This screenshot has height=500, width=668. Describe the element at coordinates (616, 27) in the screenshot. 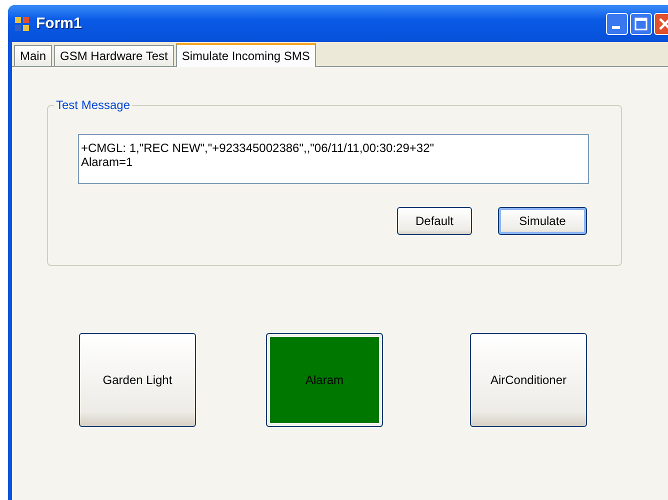

I see `minimize-icon` at that location.